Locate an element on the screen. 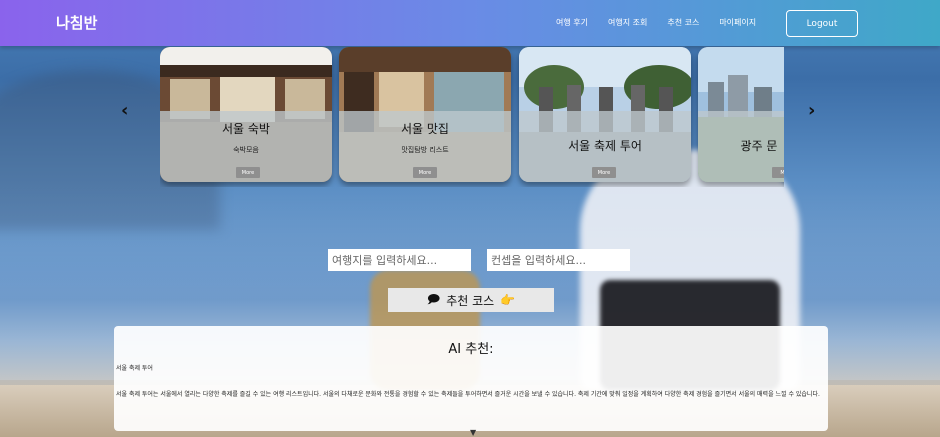 This screenshot has width=940, height=437. card-more-button: Mo is located at coordinates (778, 172).